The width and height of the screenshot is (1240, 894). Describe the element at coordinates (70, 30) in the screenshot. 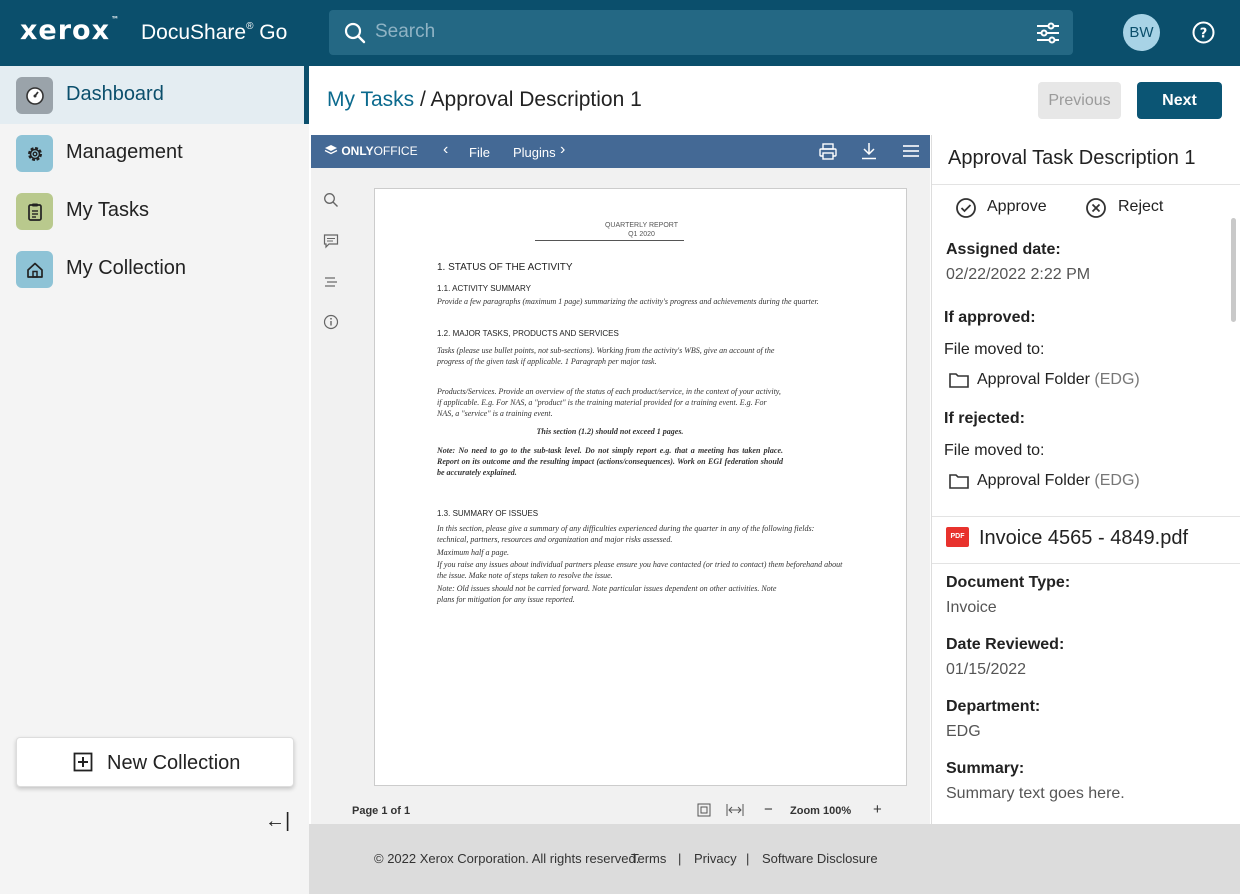

I see `xerox-logo: xerox™` at that location.